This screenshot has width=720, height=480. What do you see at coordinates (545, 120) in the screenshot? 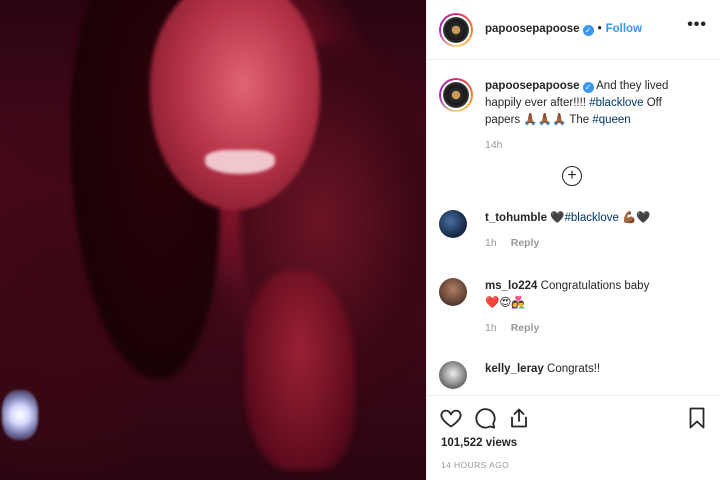
I see `caption-emojis: 🙏🏾🙏🏾🙏🏾` at bounding box center [545, 120].